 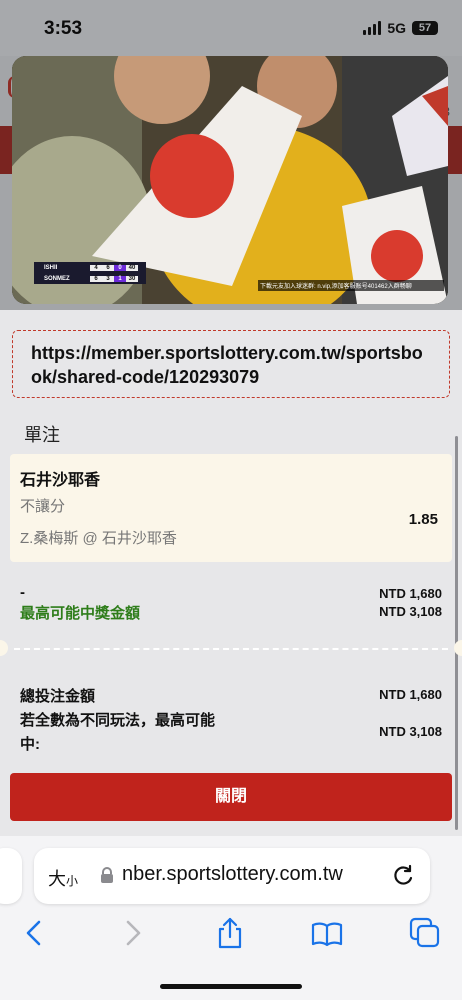 What do you see at coordinates (80, 613) in the screenshot?
I see `max-win-label: 最高可能中獎金額` at bounding box center [80, 613].